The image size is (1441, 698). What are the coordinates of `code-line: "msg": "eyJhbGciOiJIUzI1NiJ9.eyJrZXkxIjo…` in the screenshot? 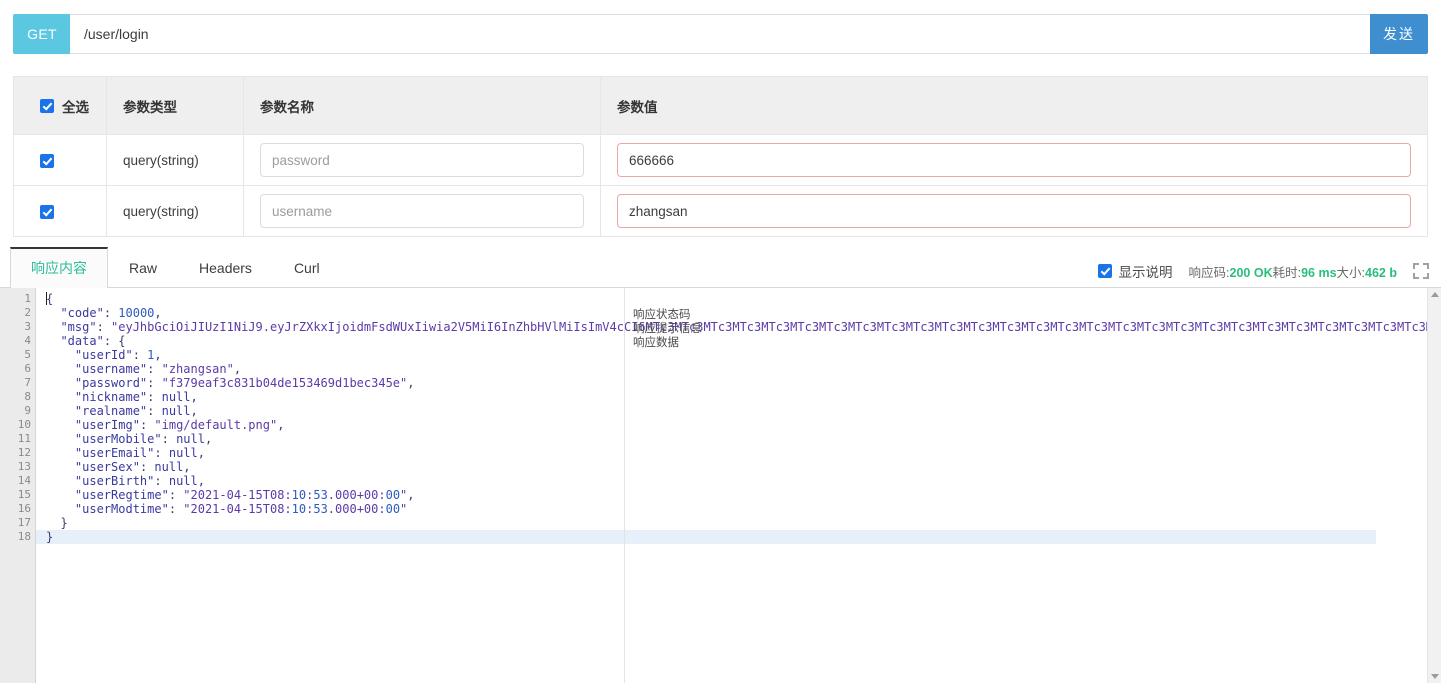 It's located at (750, 327).